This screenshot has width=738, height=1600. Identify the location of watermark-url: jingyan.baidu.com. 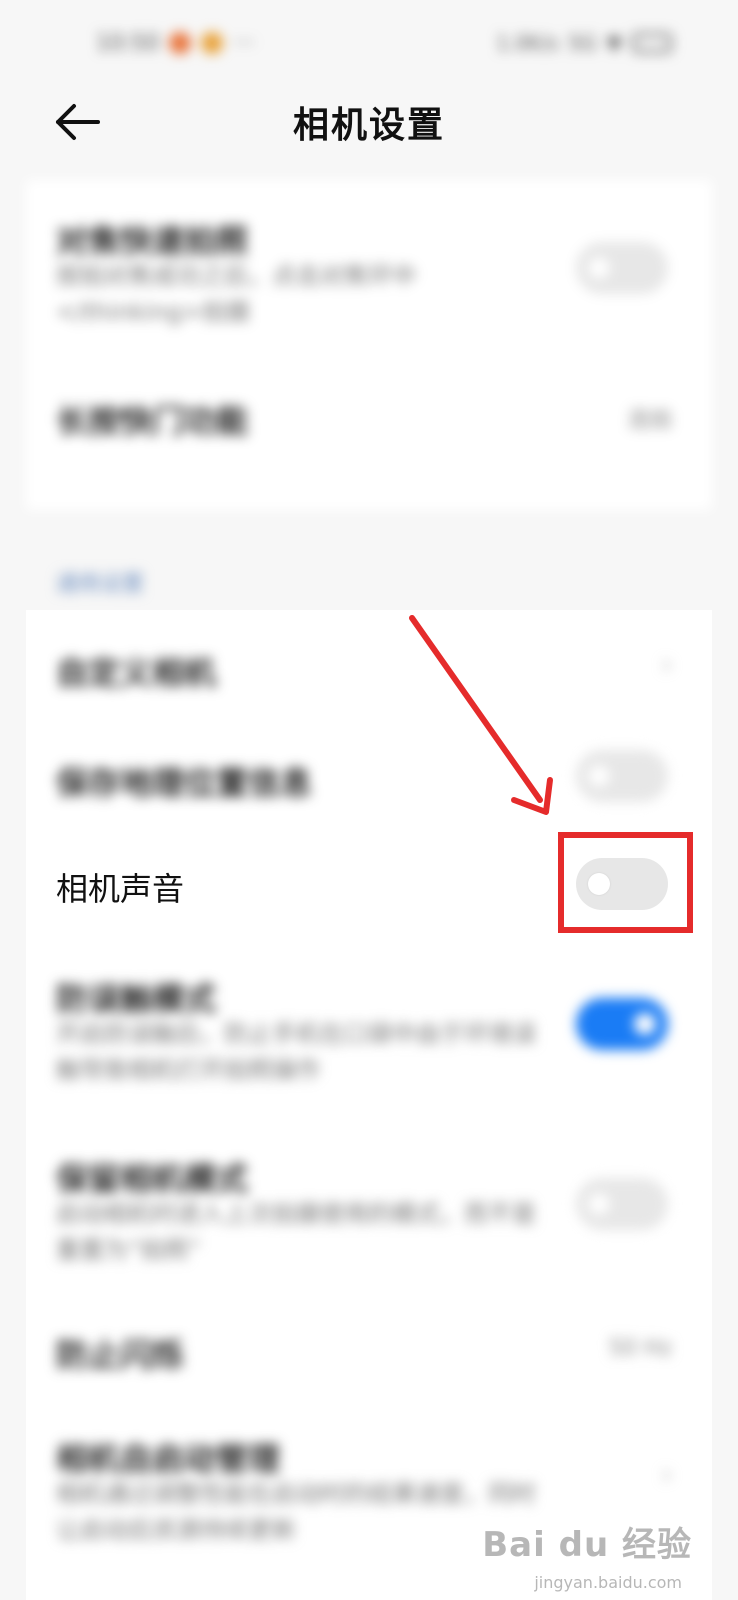
(608, 1582).